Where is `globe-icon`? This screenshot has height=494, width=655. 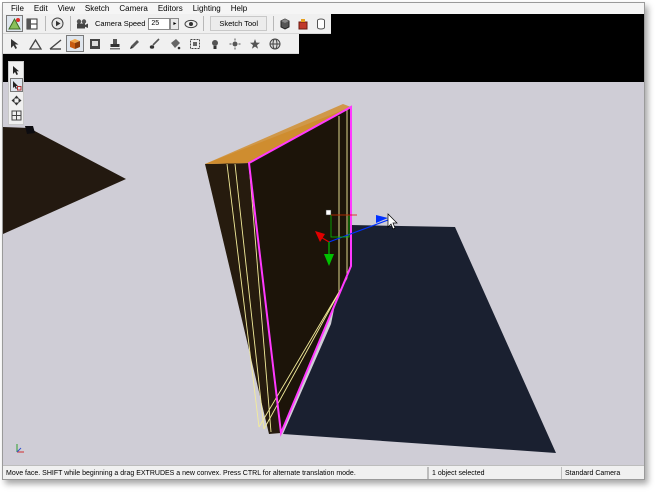
globe-icon is located at coordinates (275, 43).